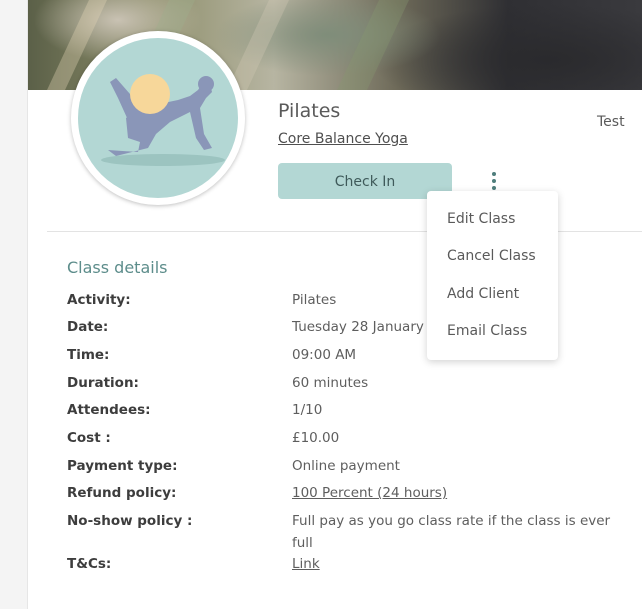 The height and width of the screenshot is (609, 642). I want to click on detail-label: Activity:, so click(99, 300).